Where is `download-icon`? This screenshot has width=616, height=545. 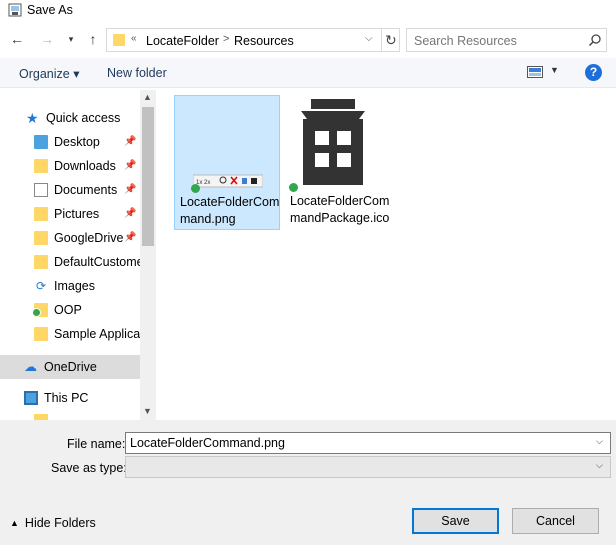
download-icon is located at coordinates (41, 166).